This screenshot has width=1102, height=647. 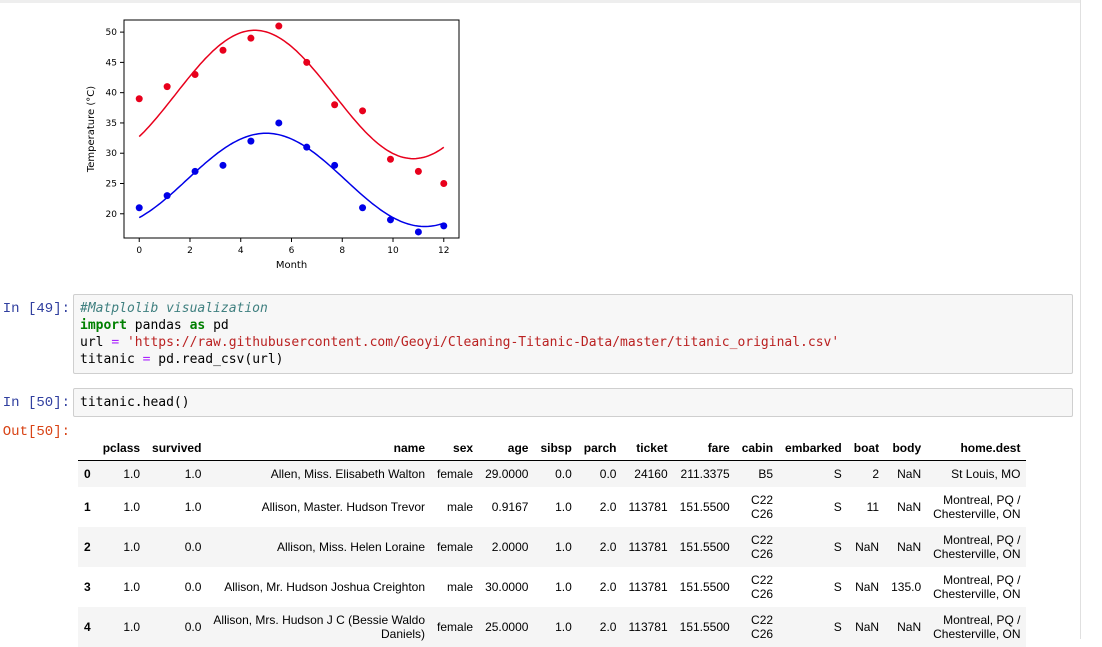 What do you see at coordinates (1080, 319) in the screenshot?
I see `notebook-right-border` at bounding box center [1080, 319].